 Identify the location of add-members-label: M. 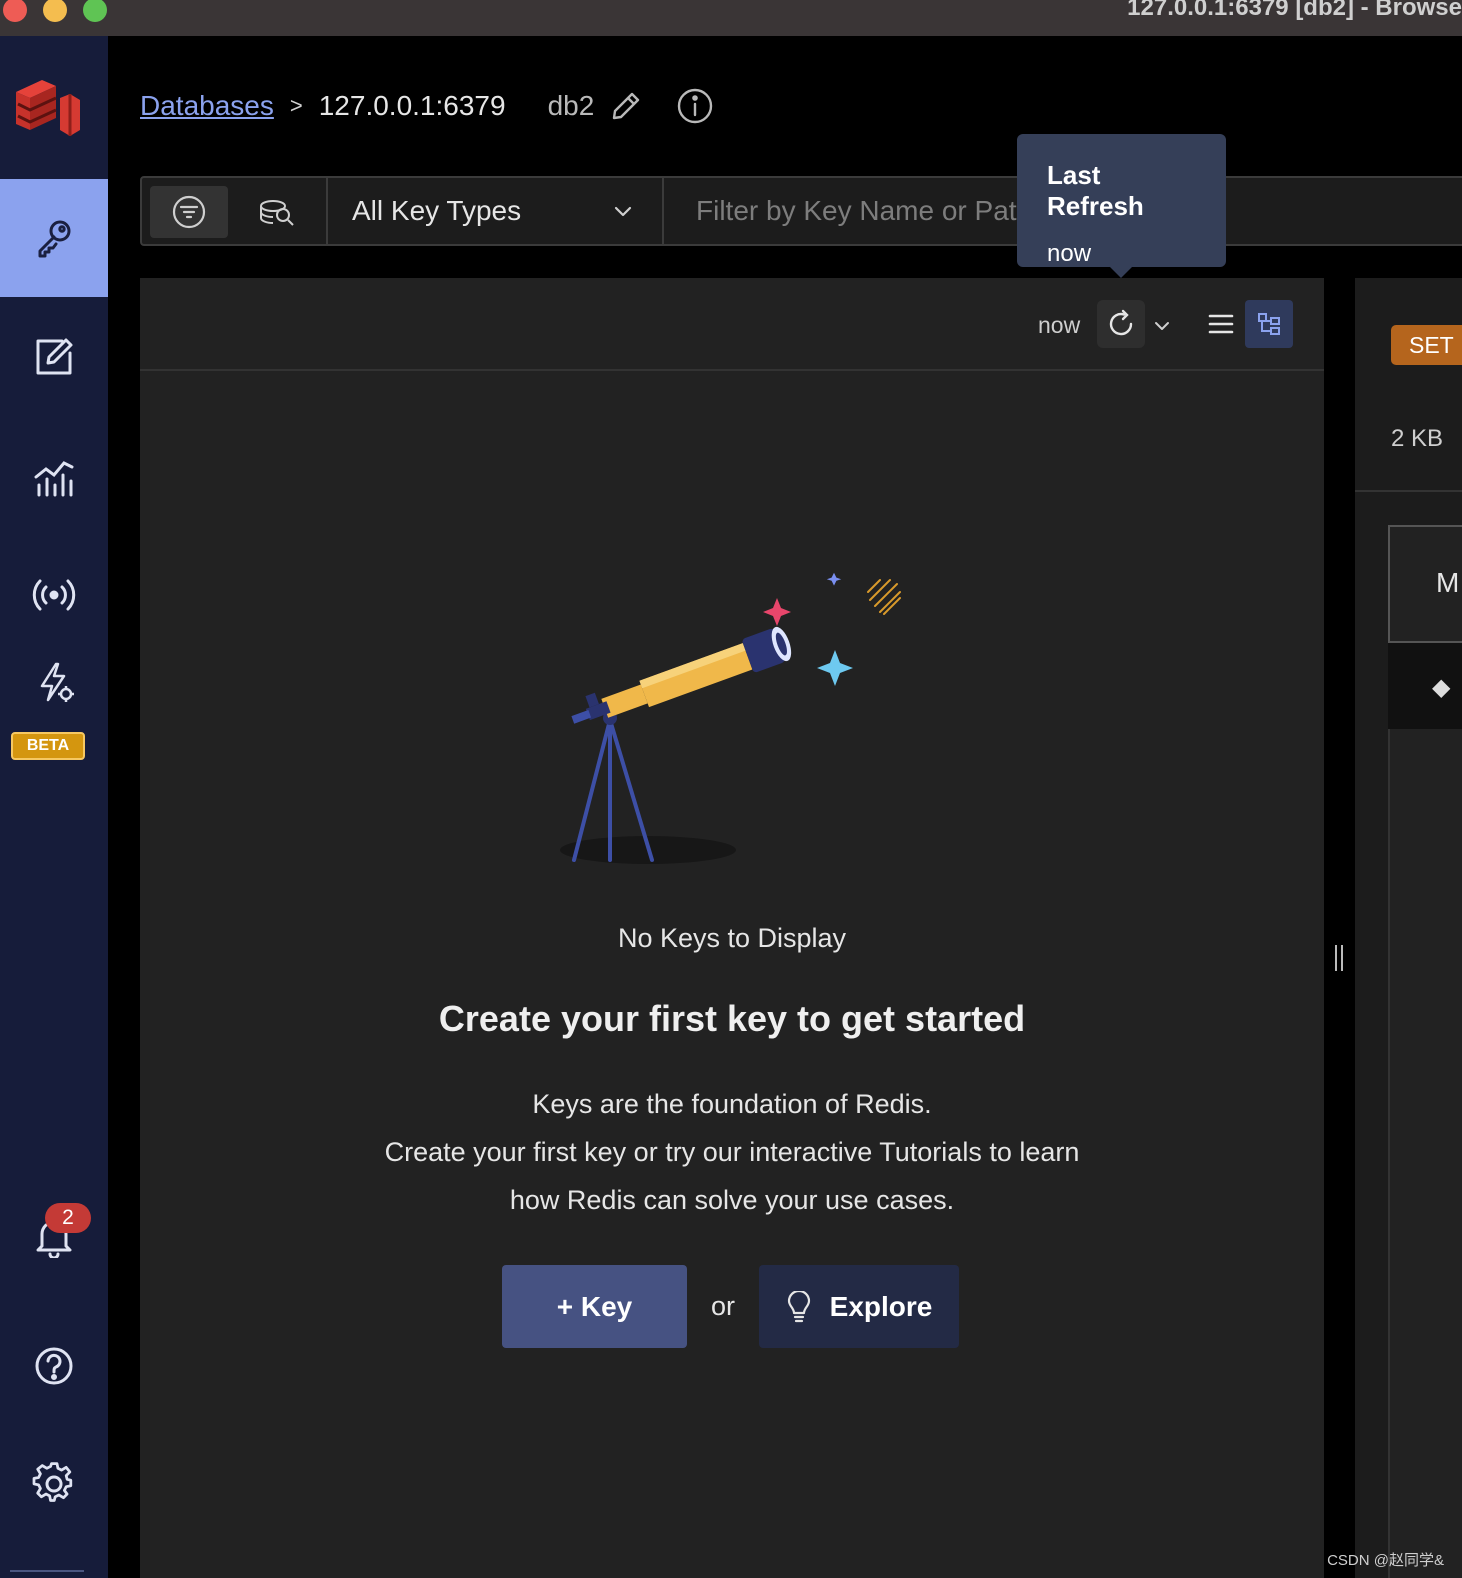
(1448, 582).